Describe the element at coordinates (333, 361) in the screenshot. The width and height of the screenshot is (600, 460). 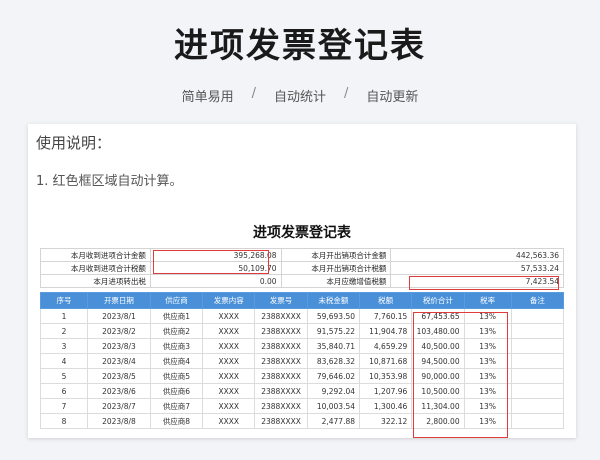
I see `table-cell: 83,628.32` at that location.